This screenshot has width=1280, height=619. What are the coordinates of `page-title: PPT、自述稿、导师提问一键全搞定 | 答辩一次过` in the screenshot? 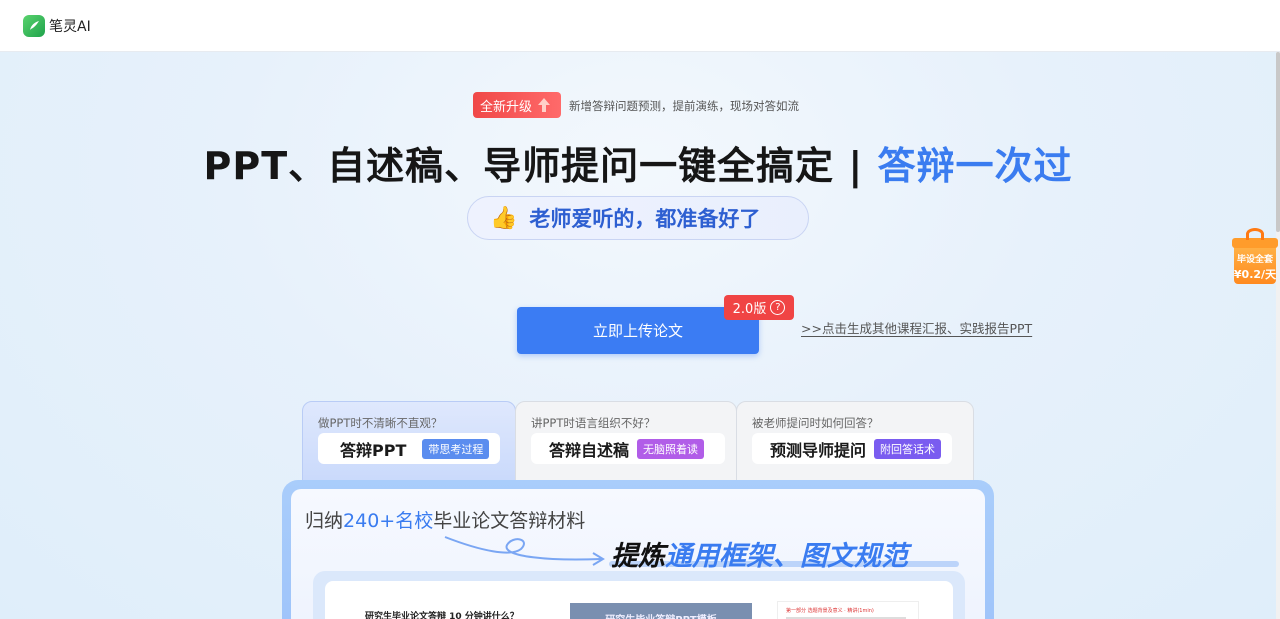 It's located at (638, 162).